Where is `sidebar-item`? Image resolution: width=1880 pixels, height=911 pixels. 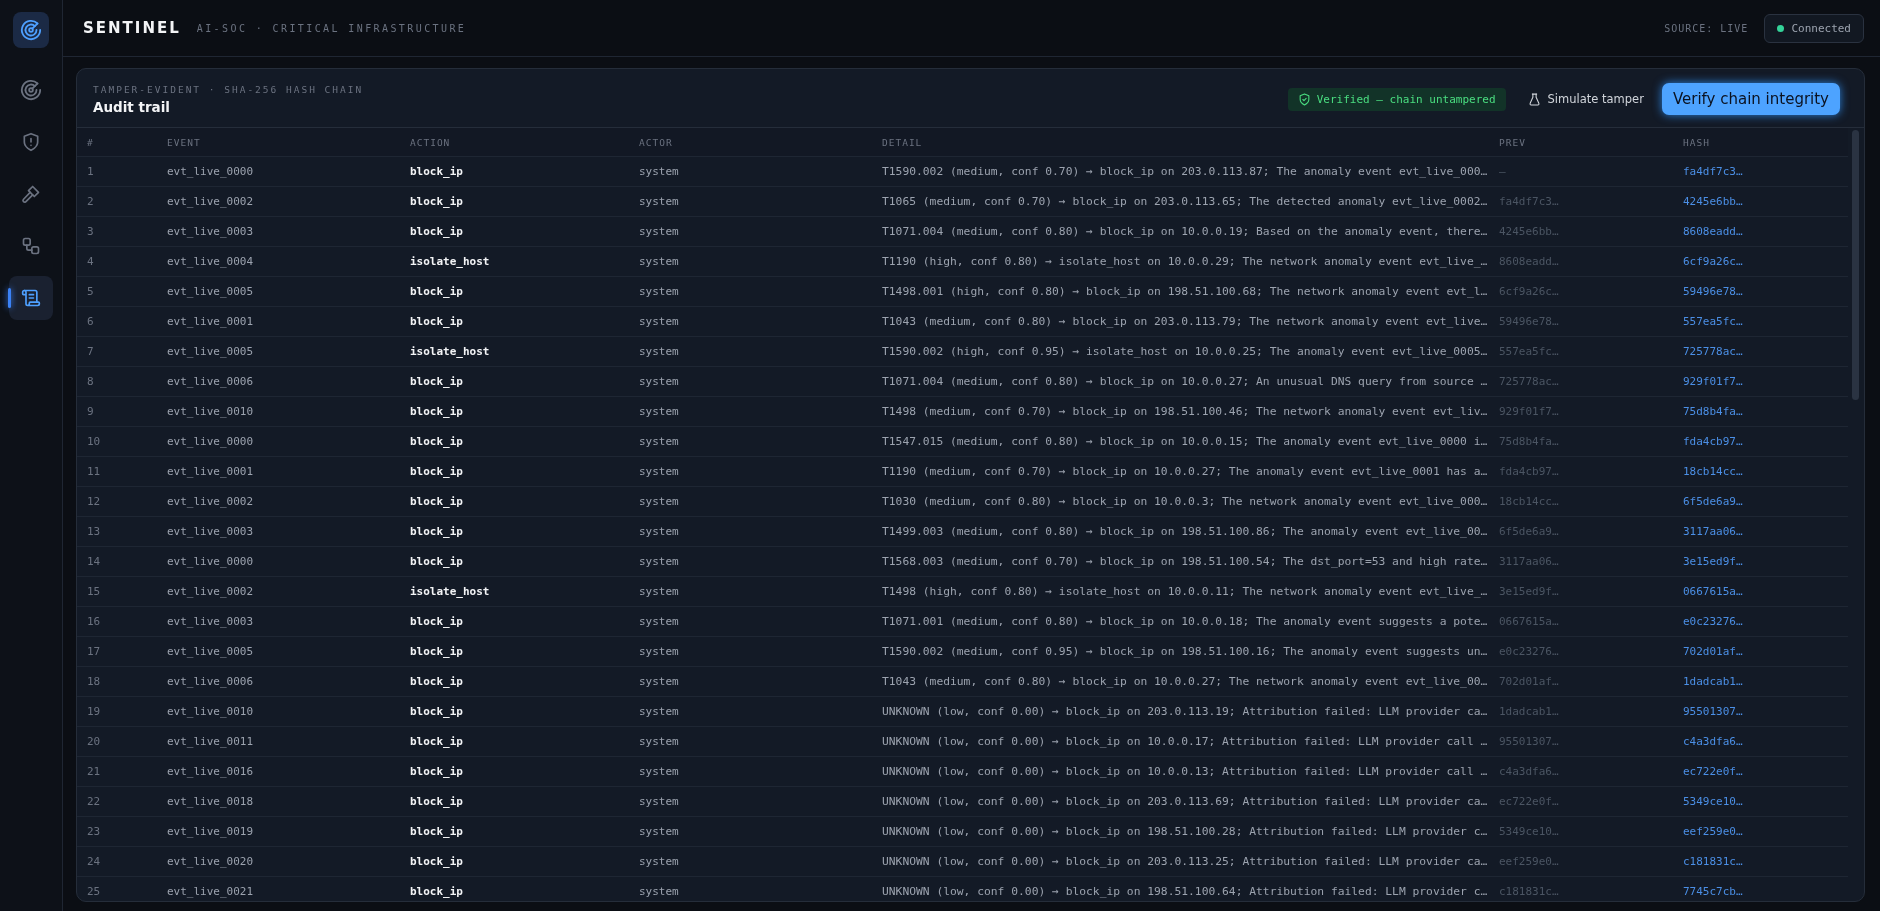
sidebar-item is located at coordinates (31, 298).